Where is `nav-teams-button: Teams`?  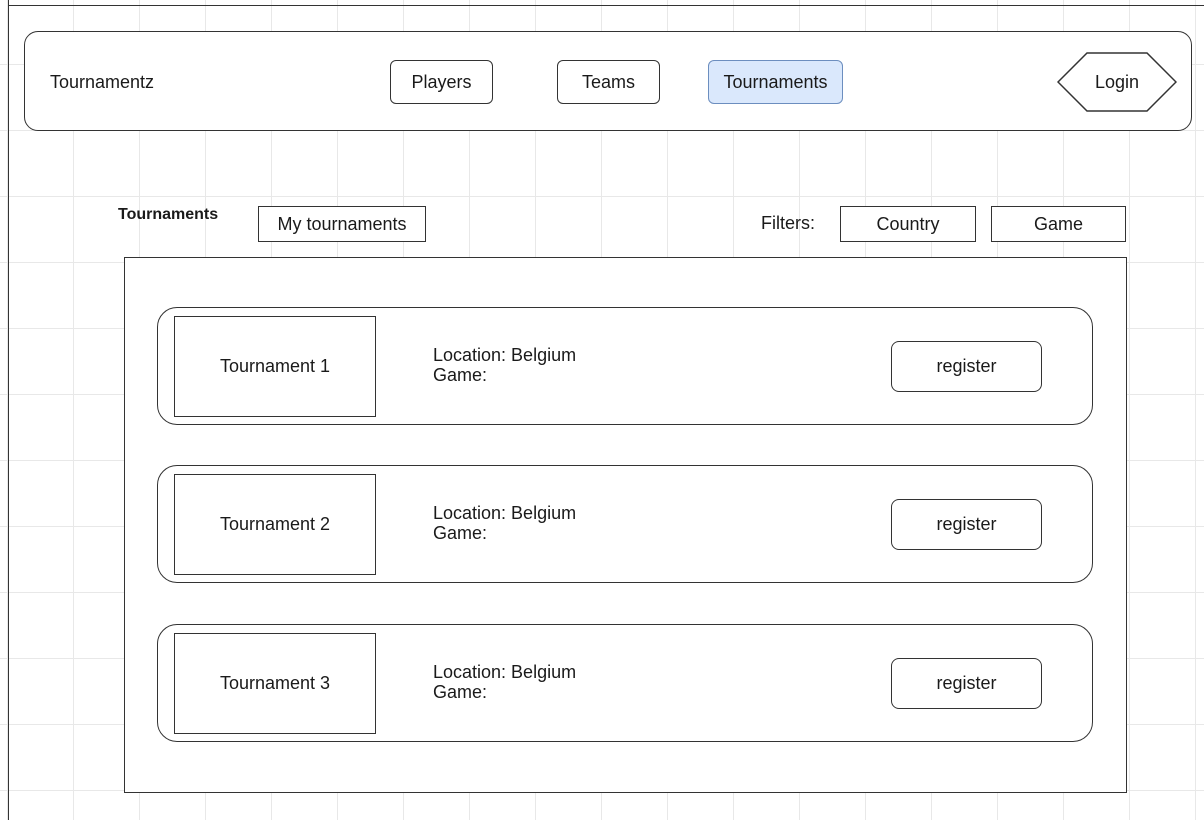
nav-teams-button: Teams is located at coordinates (608, 82).